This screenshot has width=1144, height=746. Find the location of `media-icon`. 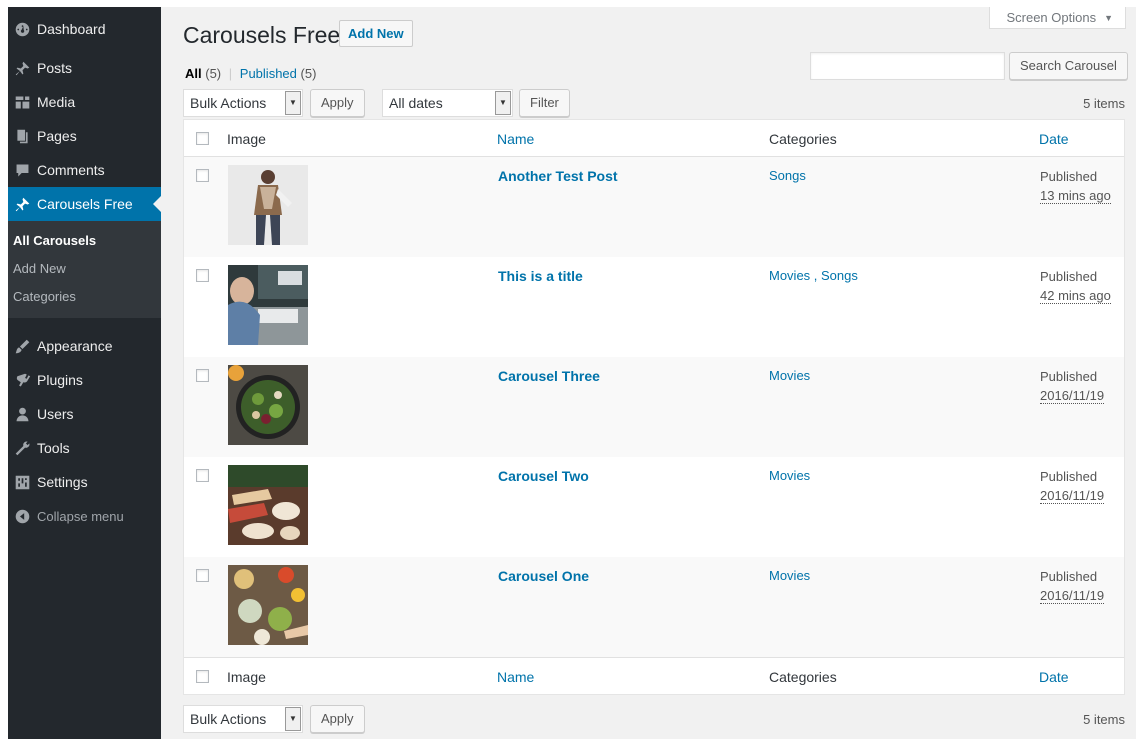

media-icon is located at coordinates (22, 102).